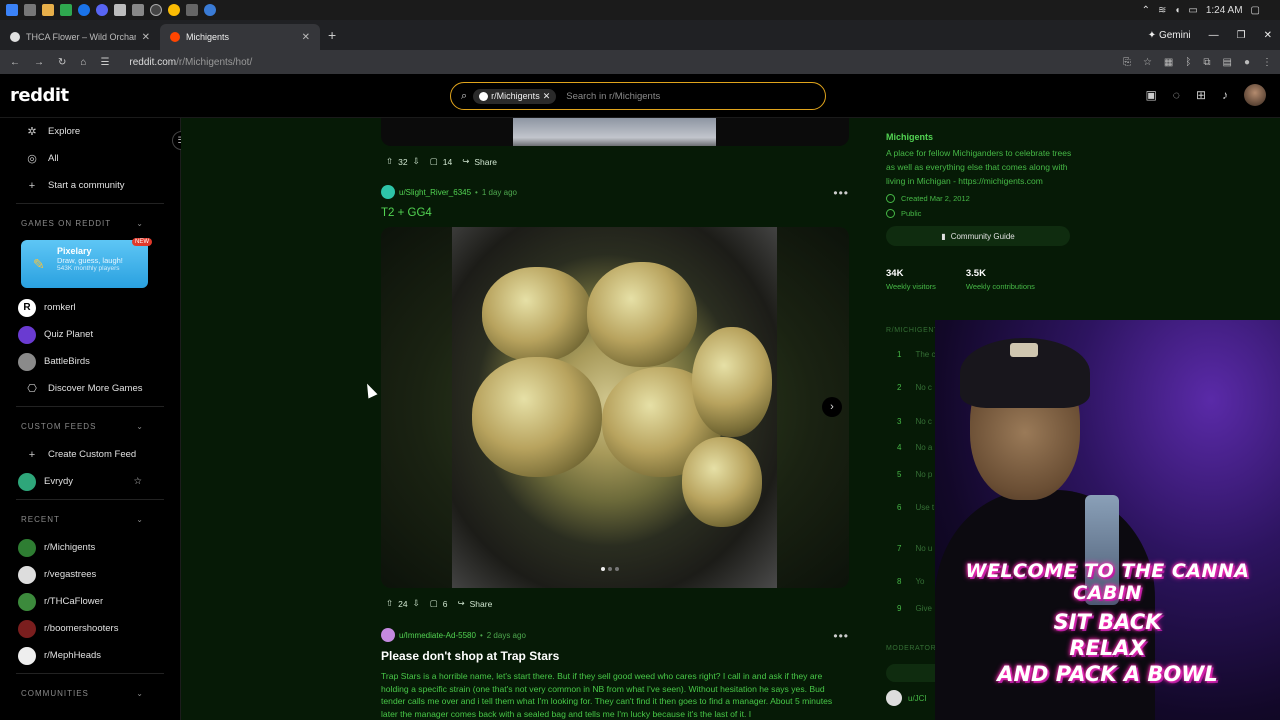 The width and height of the screenshot is (1280, 720). Describe the element at coordinates (915, 507) in the screenshot. I see `rule-item: 6 Use t` at that location.